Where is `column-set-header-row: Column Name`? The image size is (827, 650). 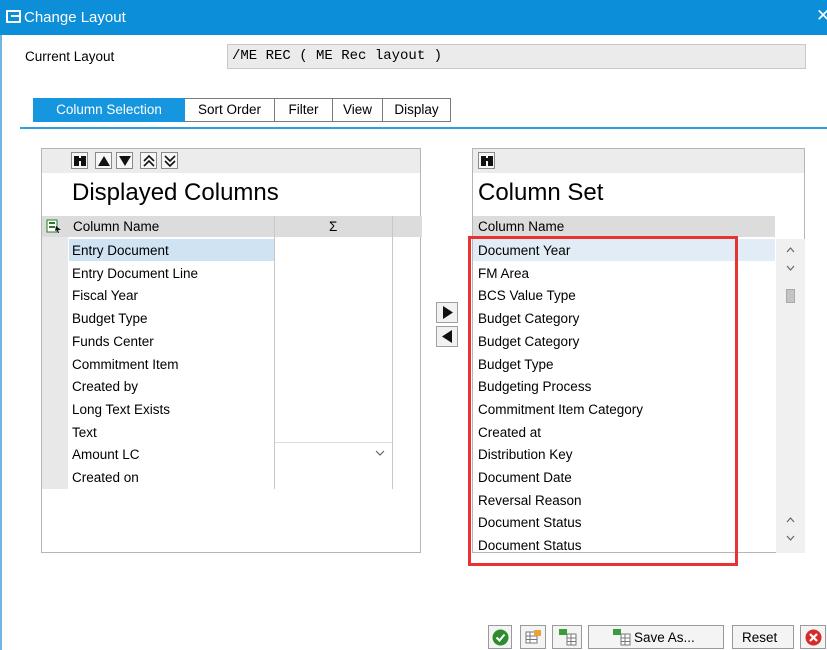 column-set-header-row: Column Name is located at coordinates (624, 226).